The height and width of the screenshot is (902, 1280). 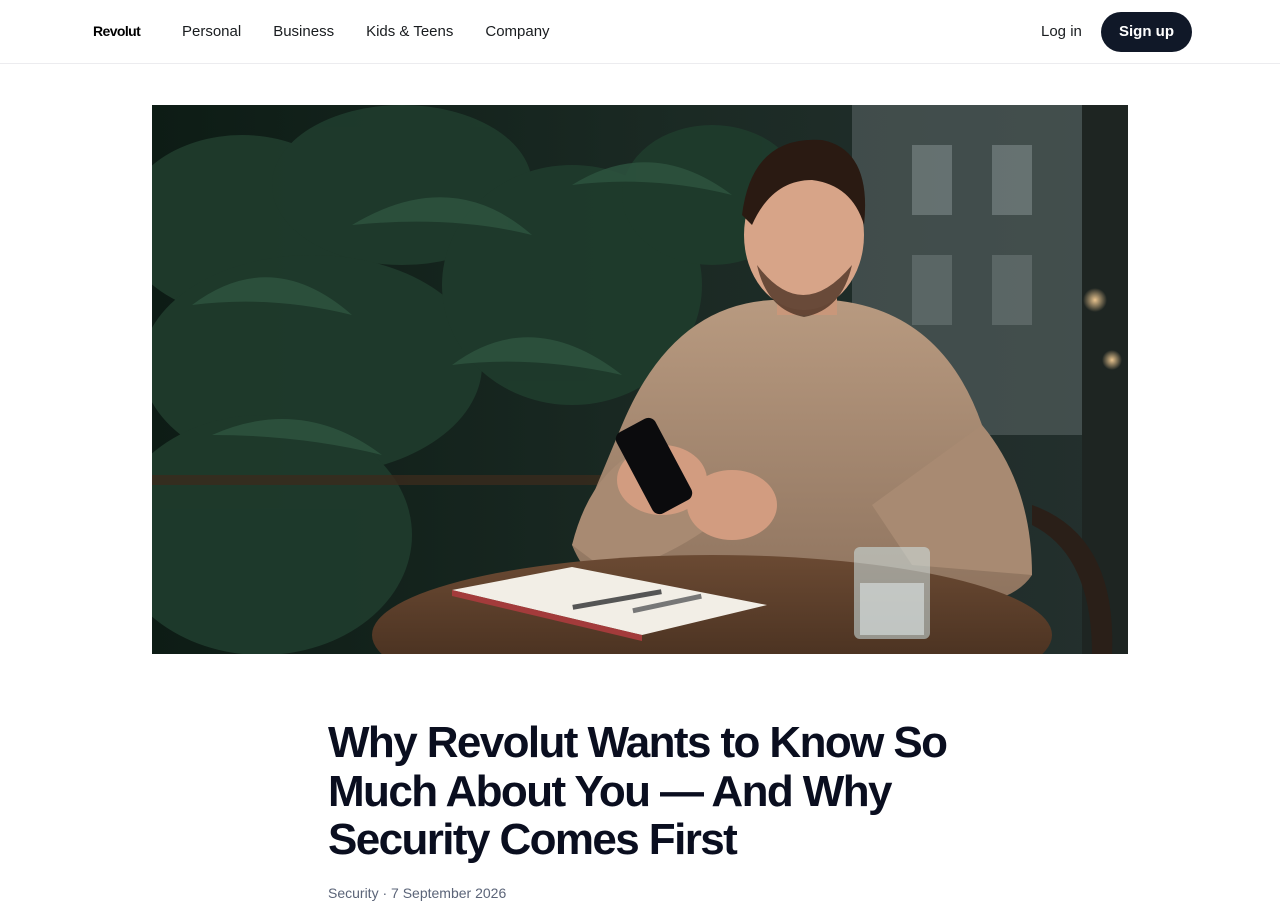 What do you see at coordinates (117, 31) in the screenshot?
I see `revolut-logo: Revolut` at bounding box center [117, 31].